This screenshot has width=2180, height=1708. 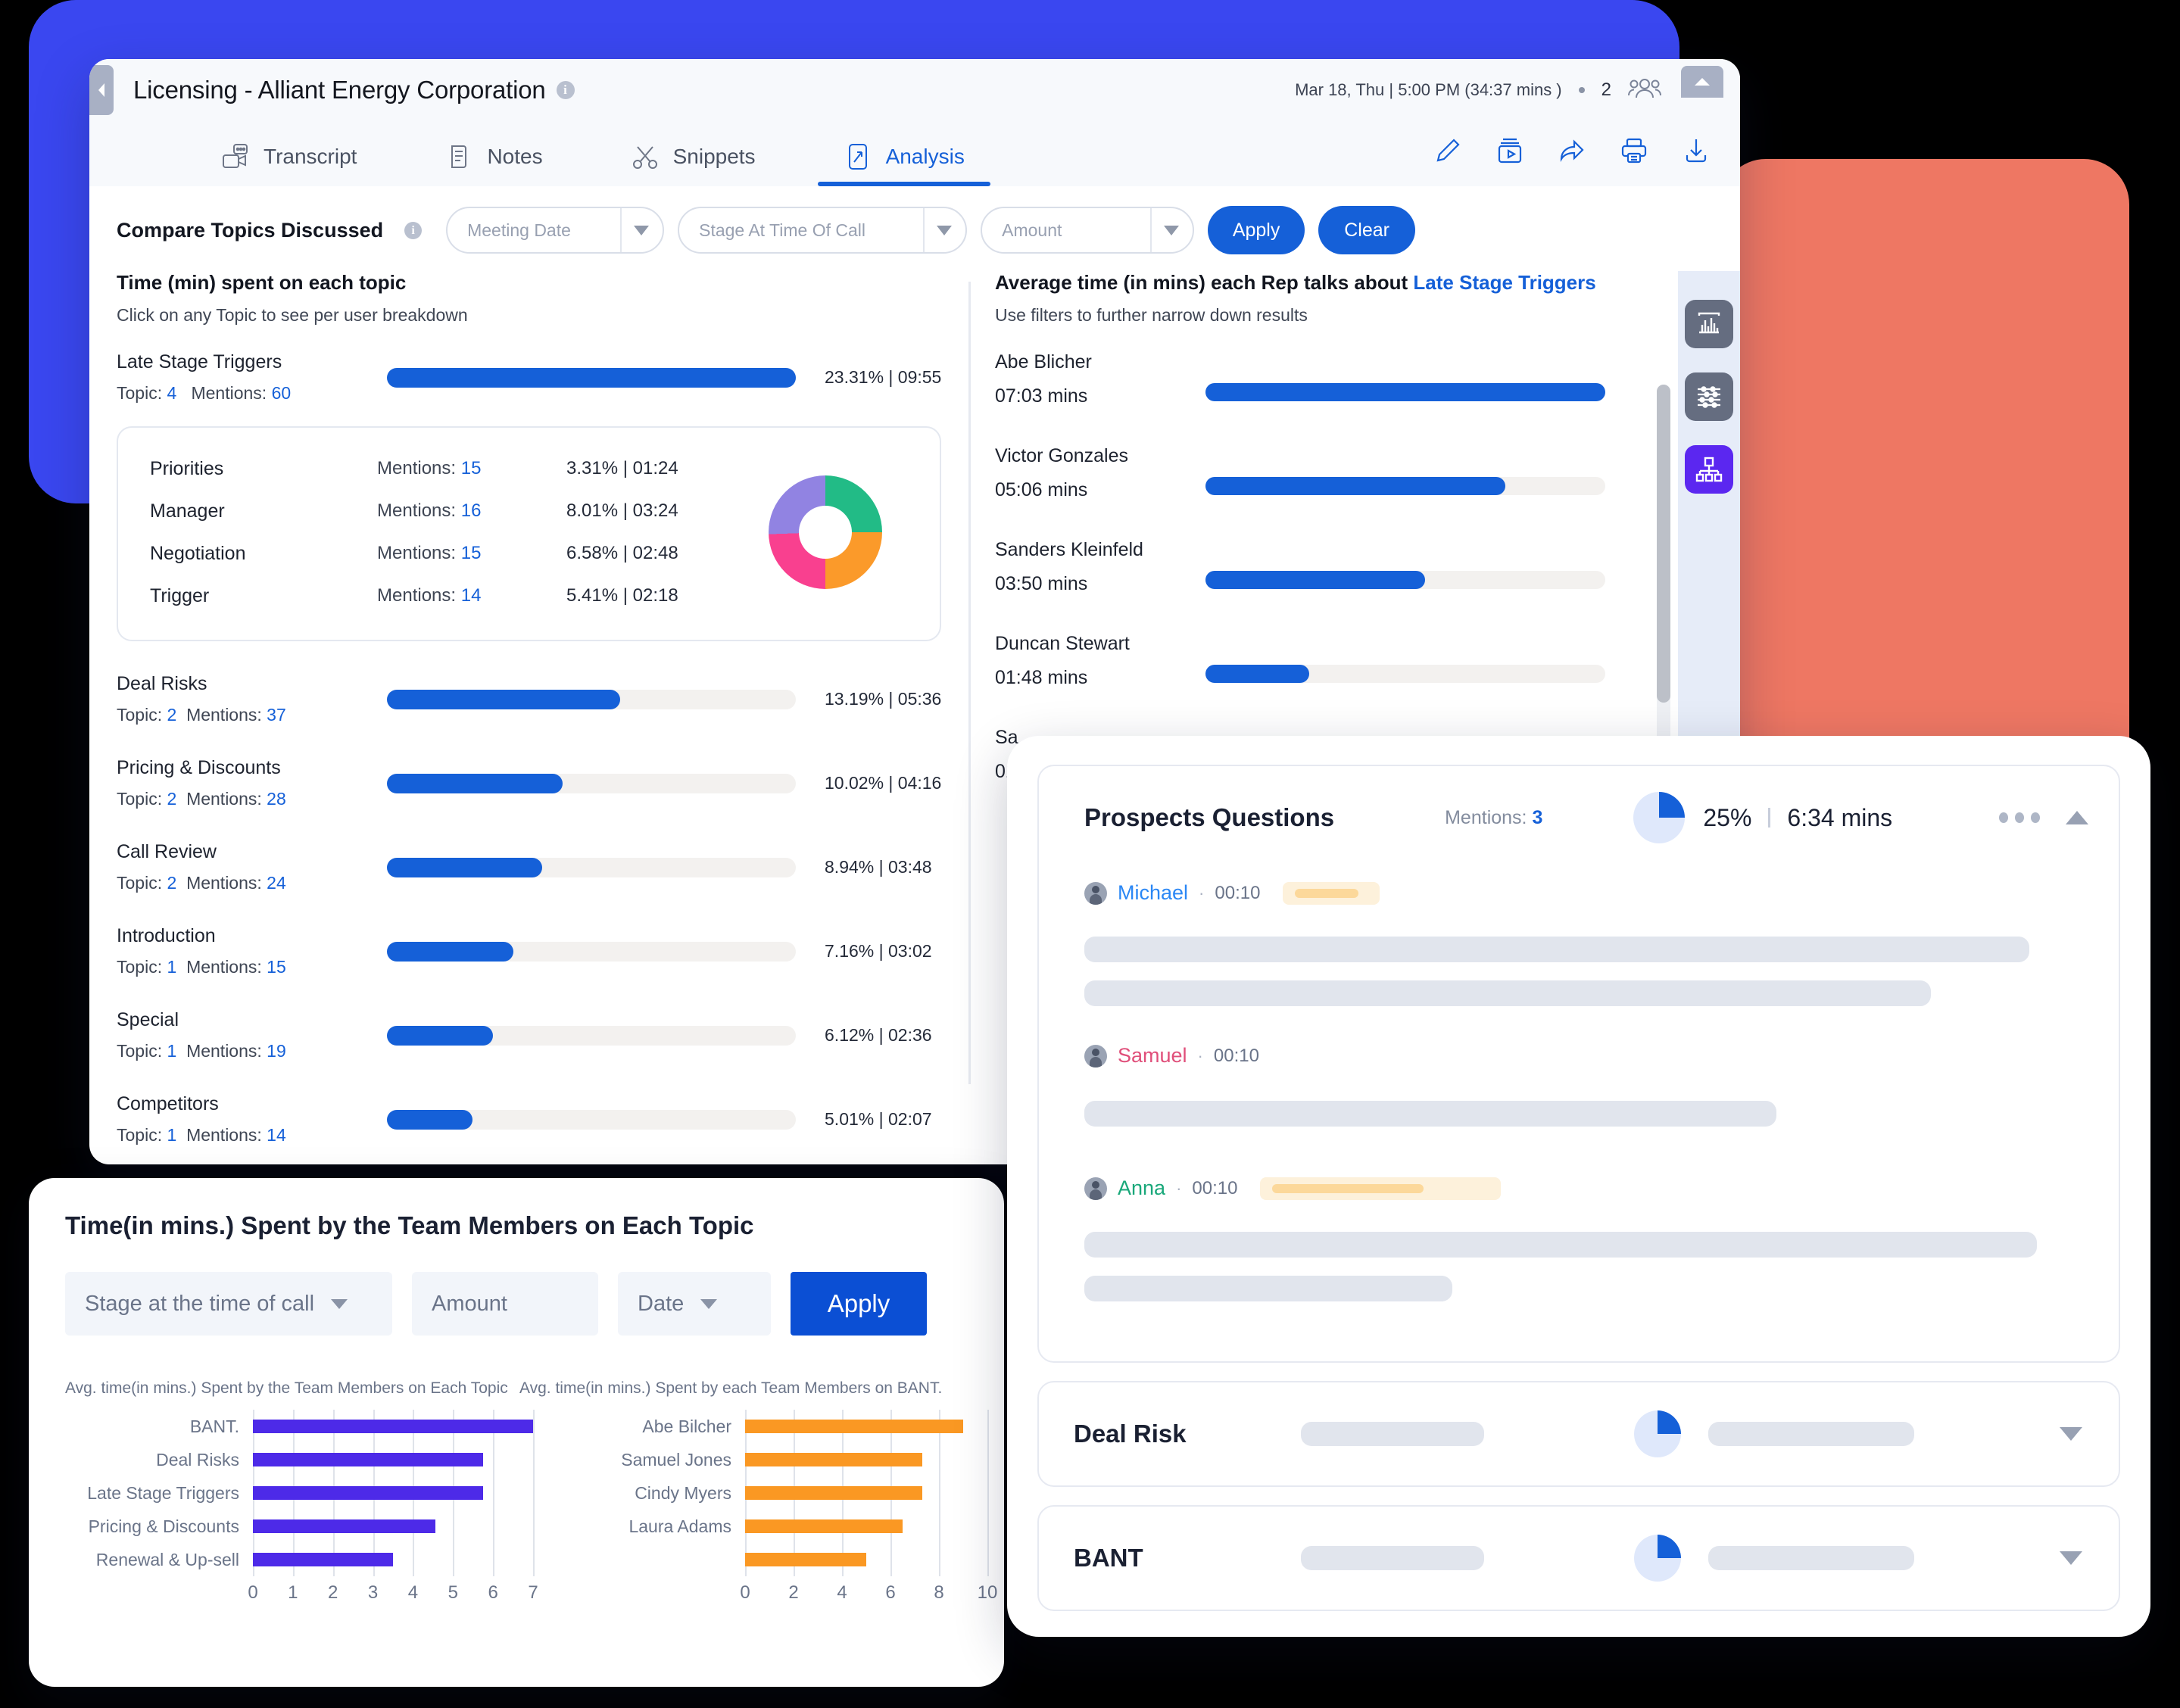 What do you see at coordinates (1367, 473) in the screenshot?
I see `table-row: Victor Gonzales 05:06 mins` at bounding box center [1367, 473].